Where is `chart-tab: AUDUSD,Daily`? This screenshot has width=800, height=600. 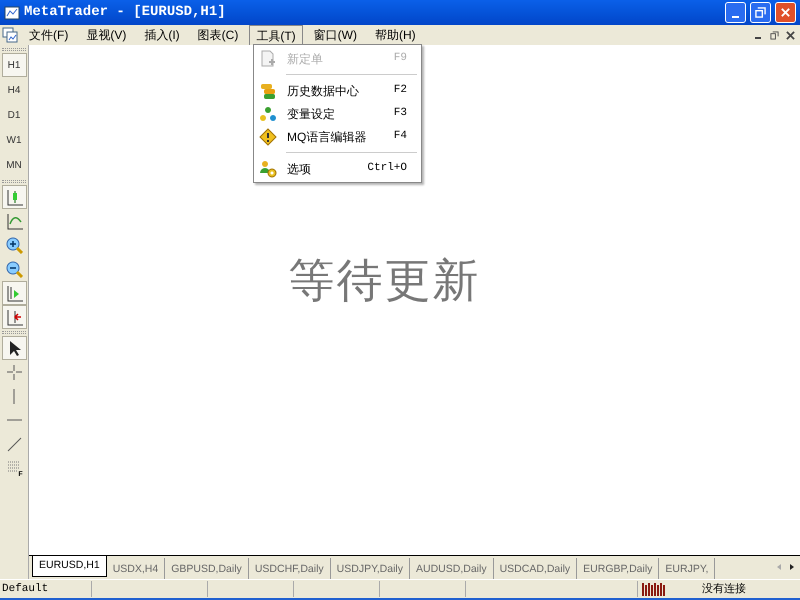
chart-tab: AUDUSD,Daily is located at coordinates (452, 568).